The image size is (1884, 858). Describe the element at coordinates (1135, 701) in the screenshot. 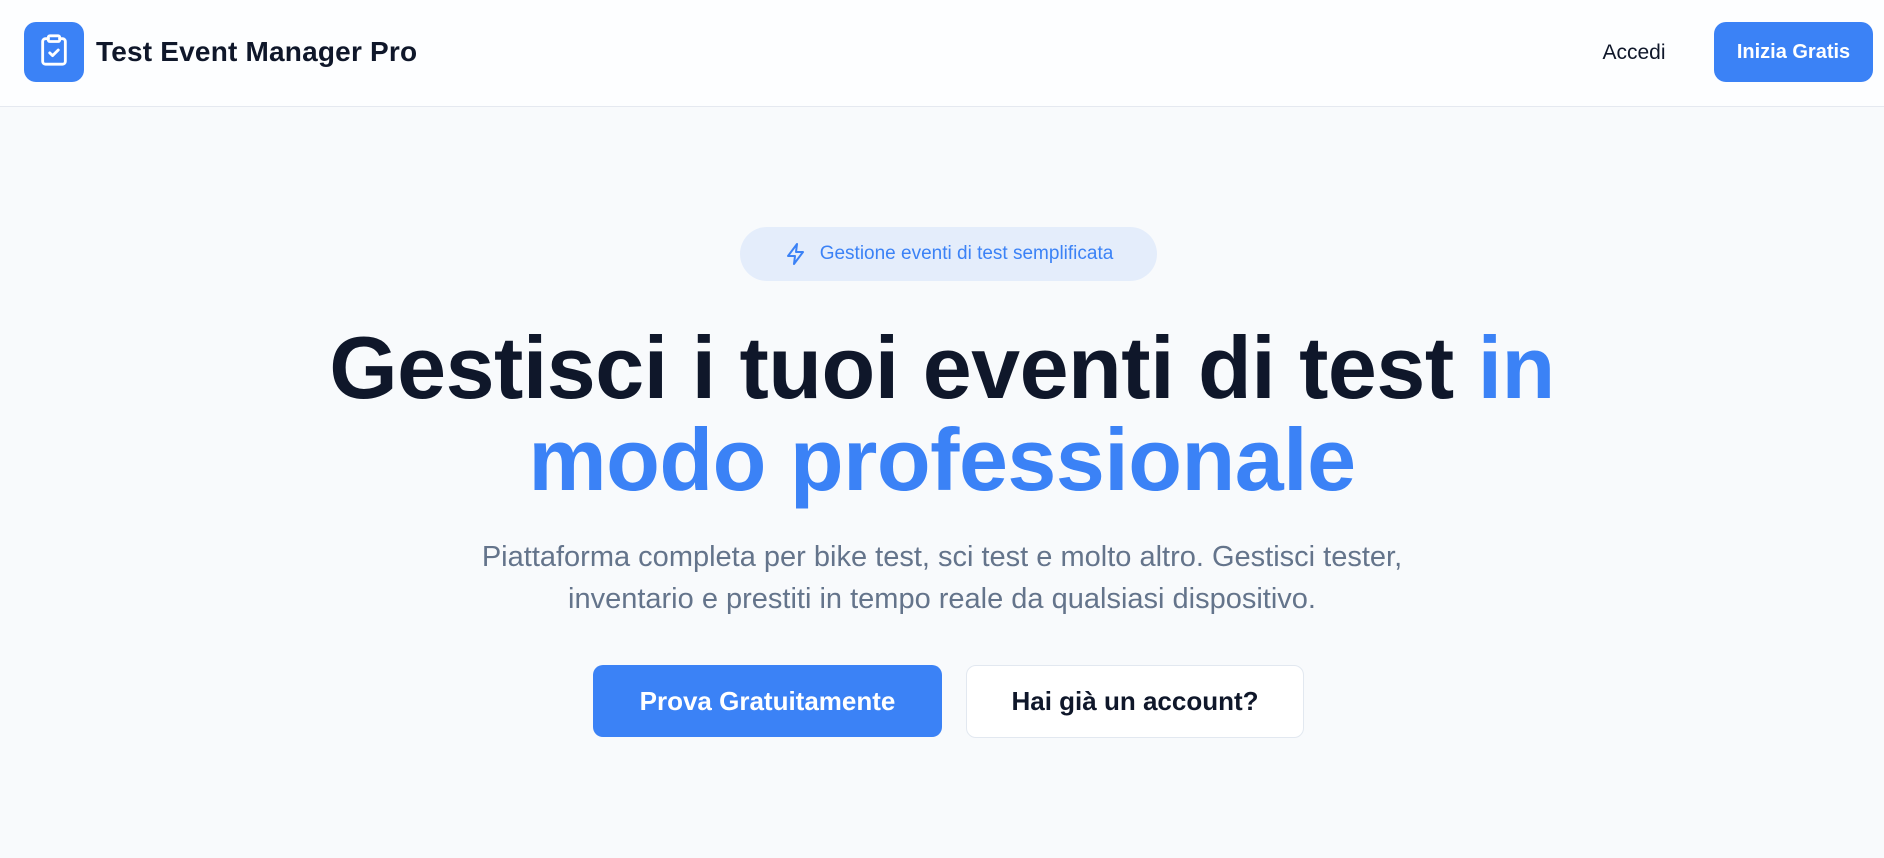

I see `existing-account-button: Hai già un account?` at that location.